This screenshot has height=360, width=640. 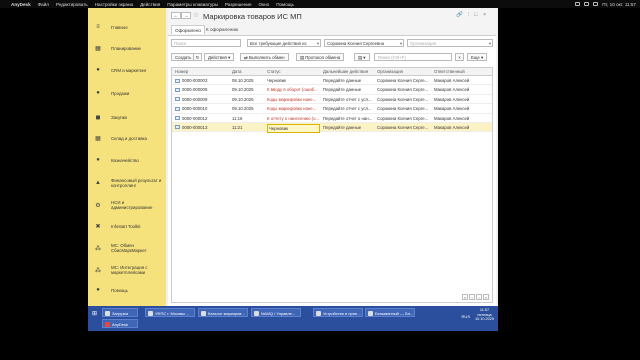 What do you see at coordinates (276, 80) in the screenshot?
I see `row-status: Черновик` at bounding box center [276, 80].